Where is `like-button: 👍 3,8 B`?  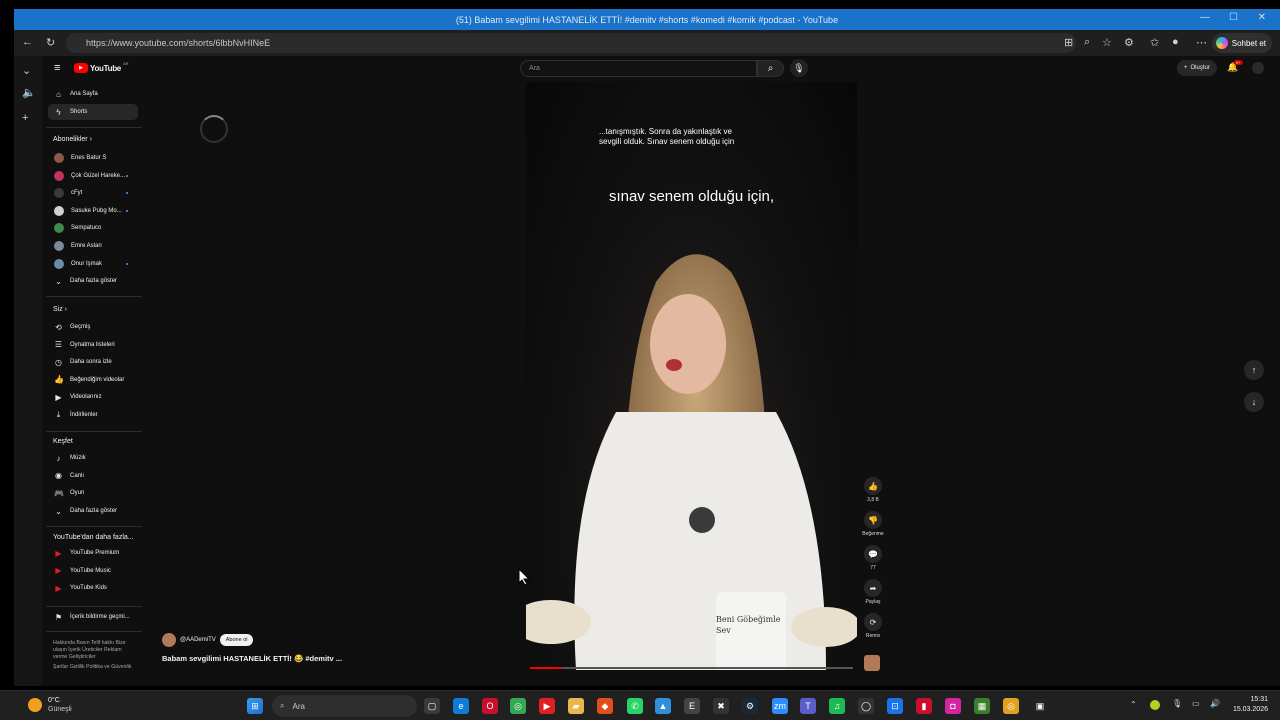
like-button: 👍 3,8 B is located at coordinates (873, 490).